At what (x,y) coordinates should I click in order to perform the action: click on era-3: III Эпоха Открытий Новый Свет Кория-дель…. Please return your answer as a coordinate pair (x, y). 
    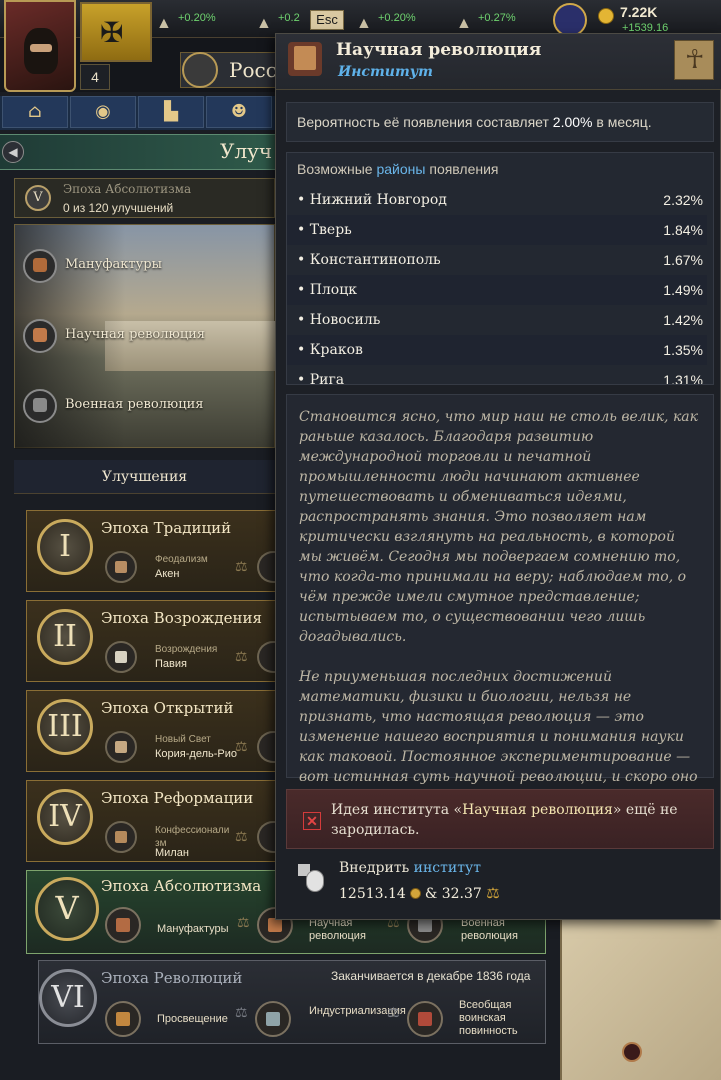
    Looking at the image, I should click on (151, 731).